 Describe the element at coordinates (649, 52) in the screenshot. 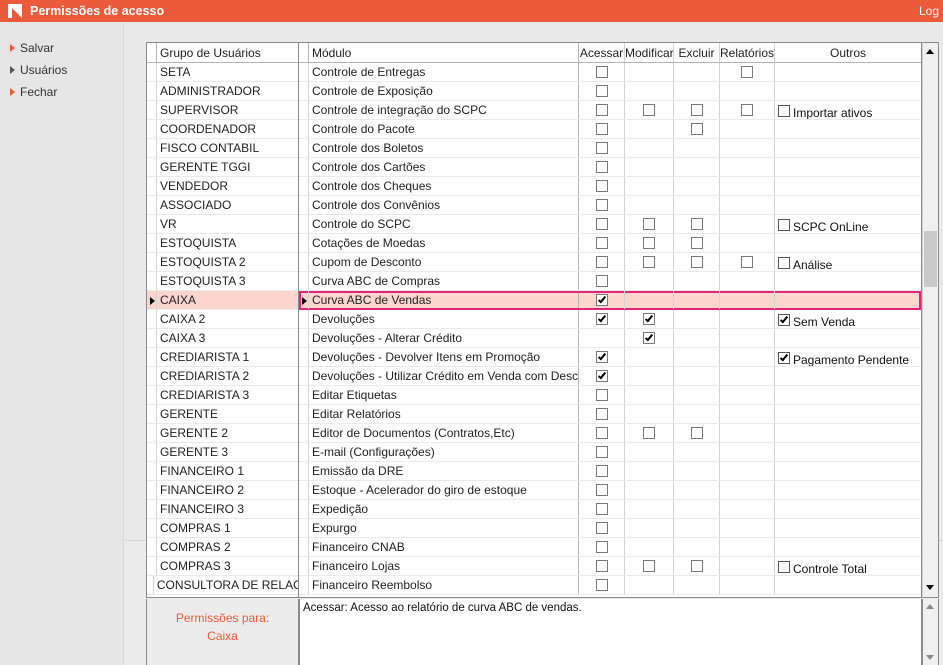

I see `header-modificar: Modificar` at that location.